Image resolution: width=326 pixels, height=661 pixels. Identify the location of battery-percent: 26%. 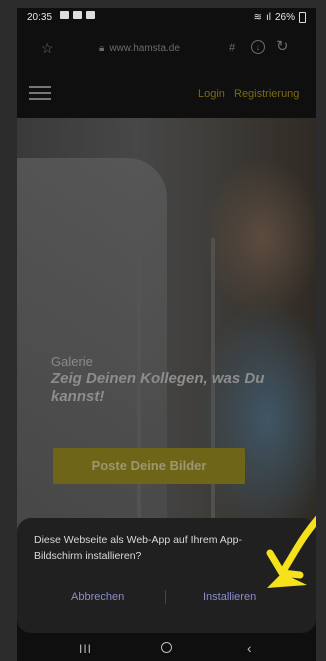
(284, 17).